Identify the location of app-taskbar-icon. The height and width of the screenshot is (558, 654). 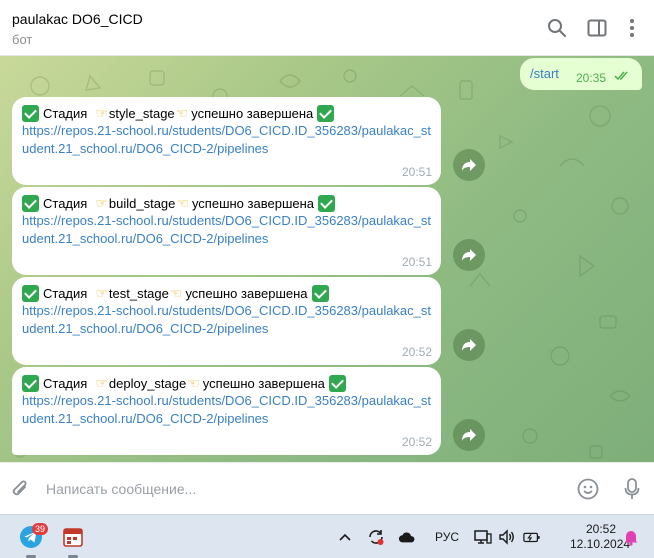
(73, 537).